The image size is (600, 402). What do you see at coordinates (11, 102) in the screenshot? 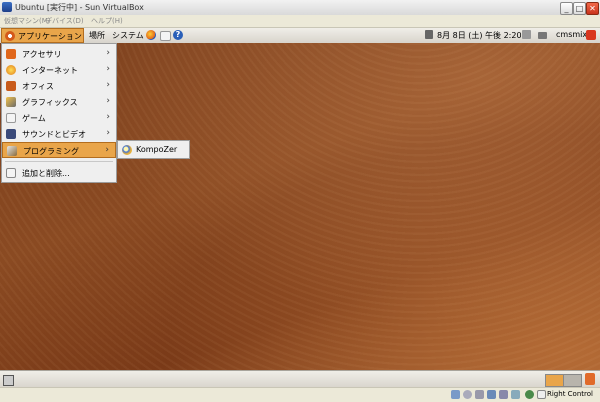
I see `graphics-icon` at bounding box center [11, 102].